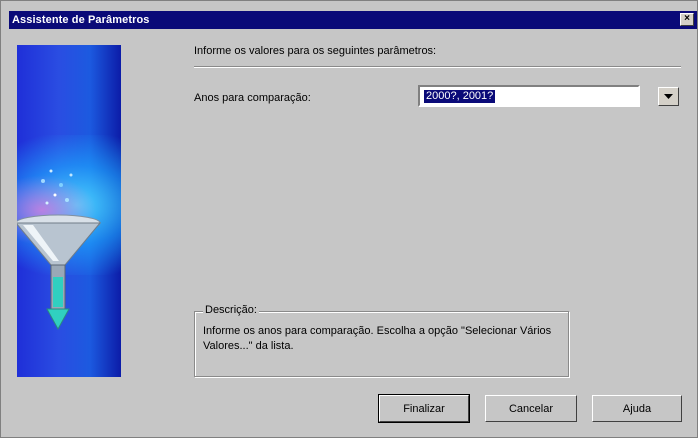 The image size is (698, 438). What do you see at coordinates (529, 96) in the screenshot?
I see `parameter-value-field: 2000?, 2001?` at bounding box center [529, 96].